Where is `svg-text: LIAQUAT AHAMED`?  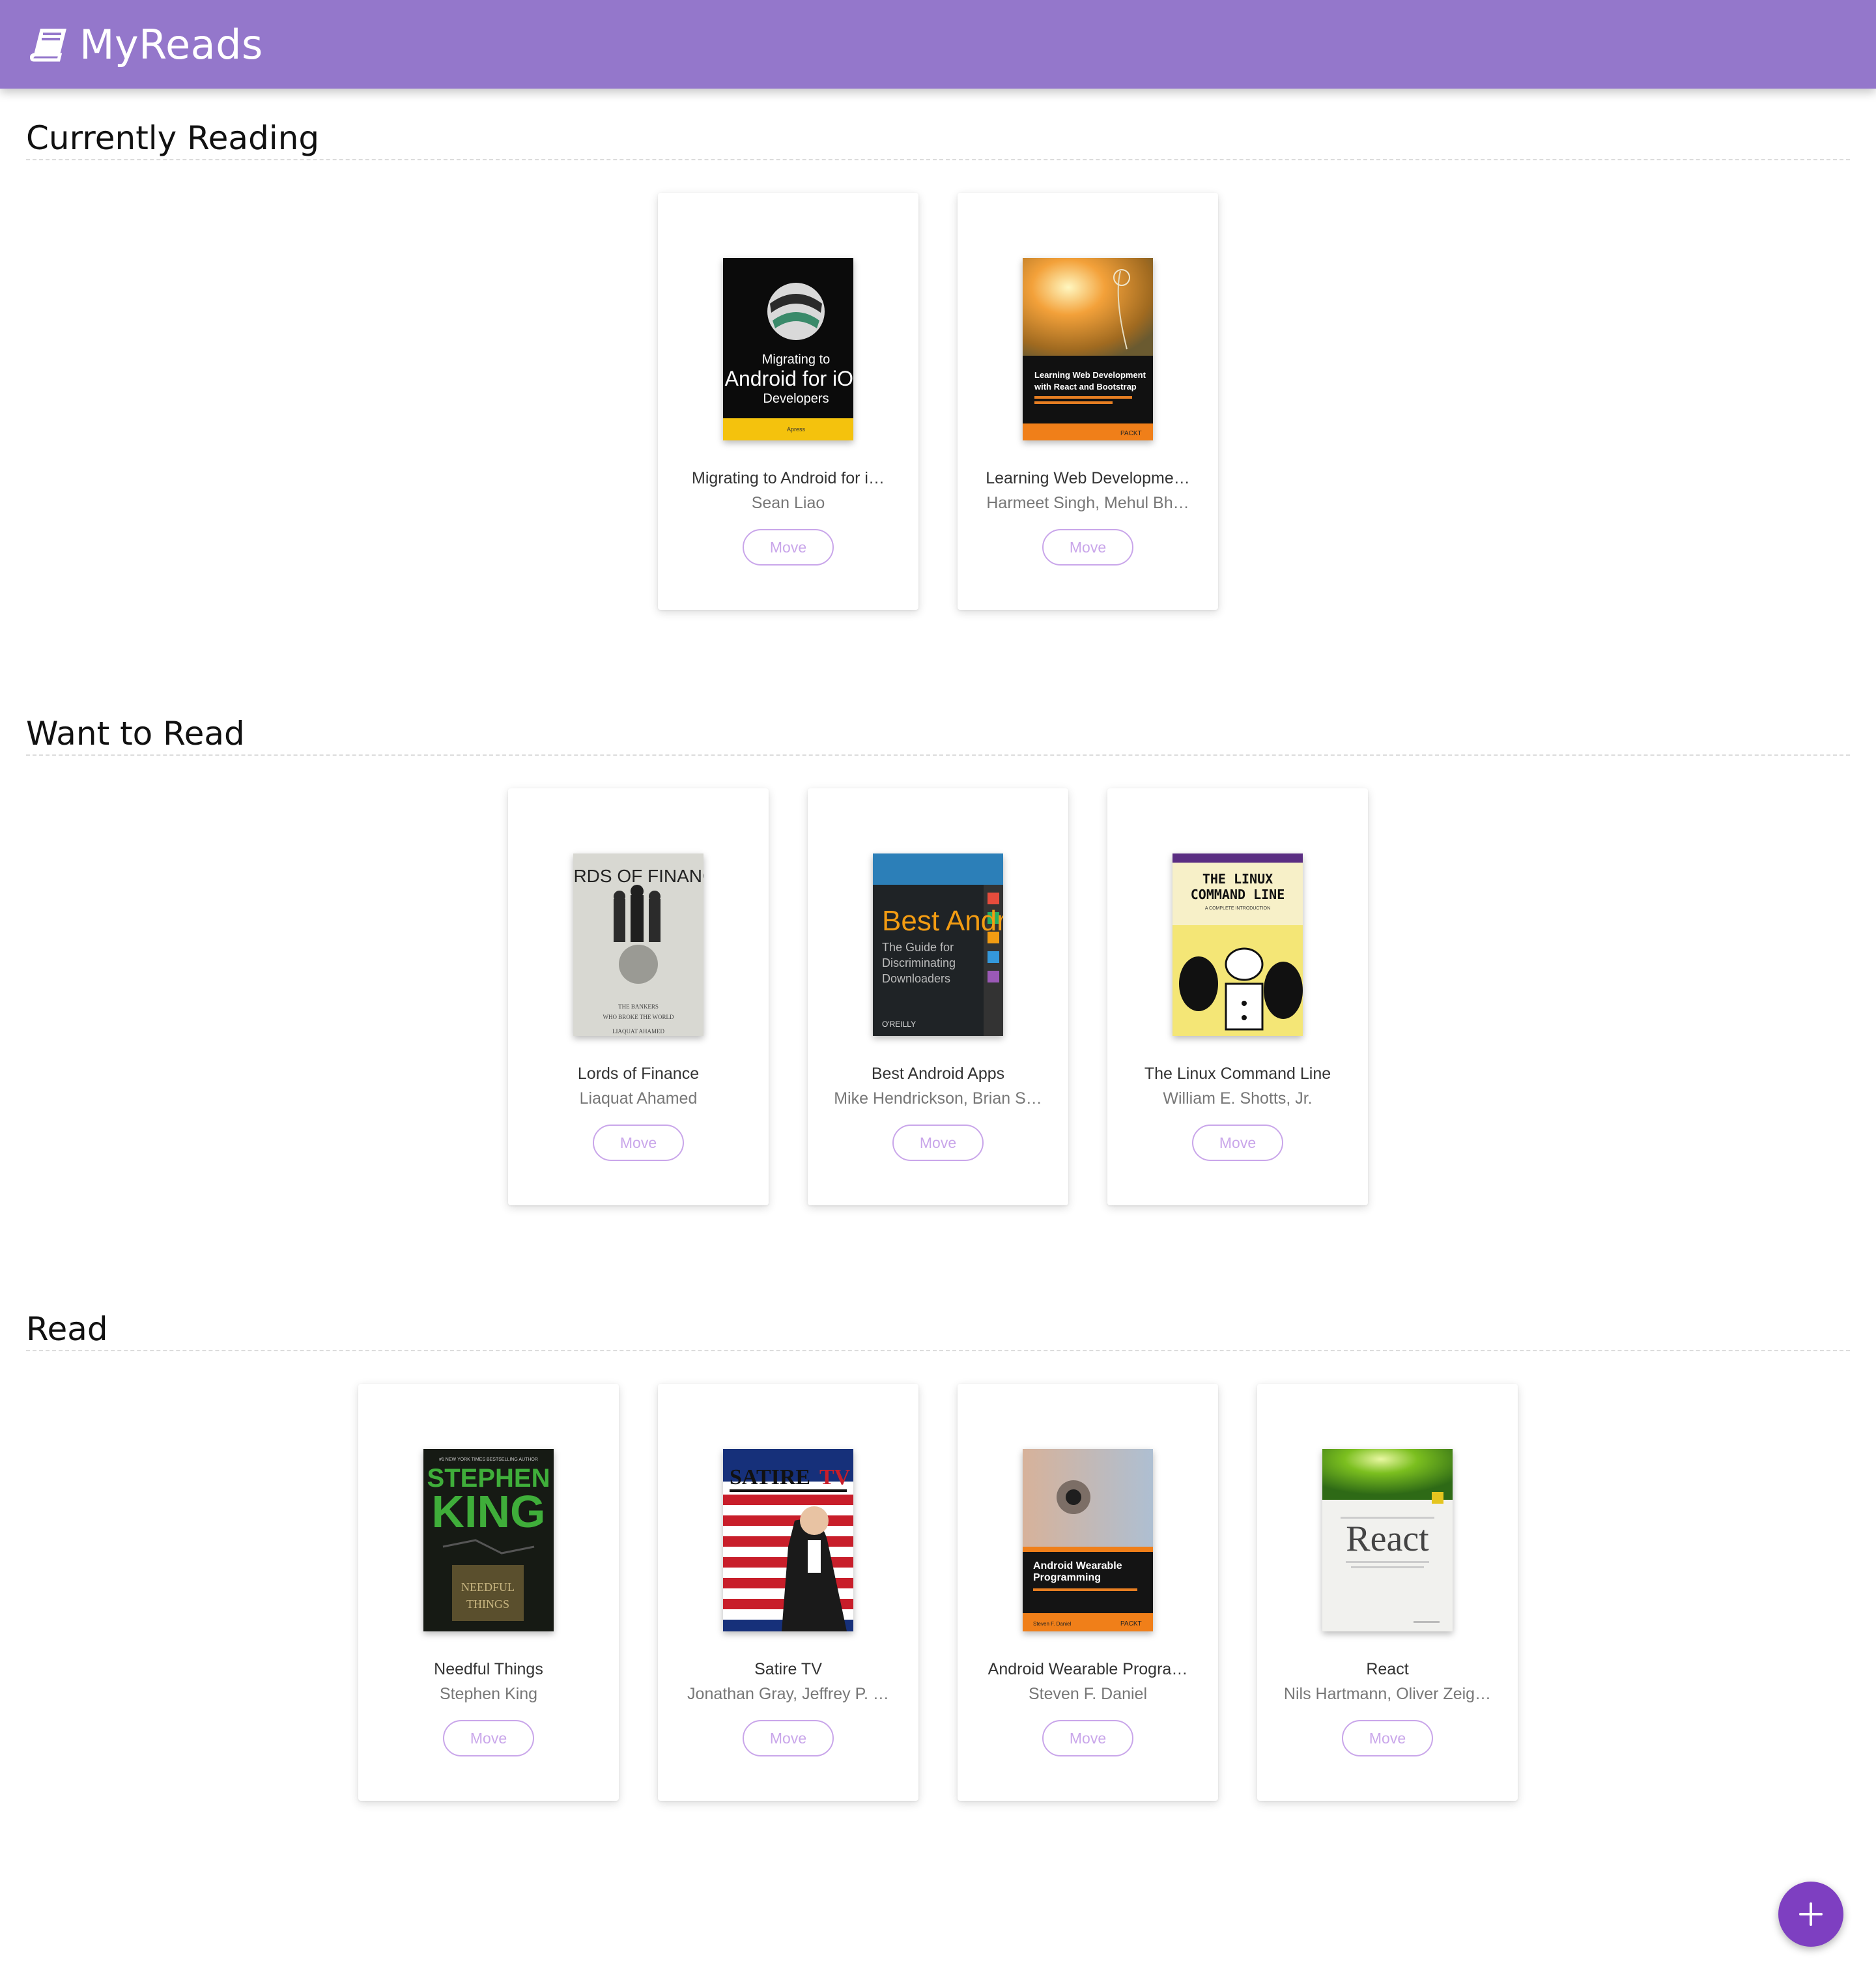 svg-text: LIAQUAT AHAMED is located at coordinates (638, 1031).